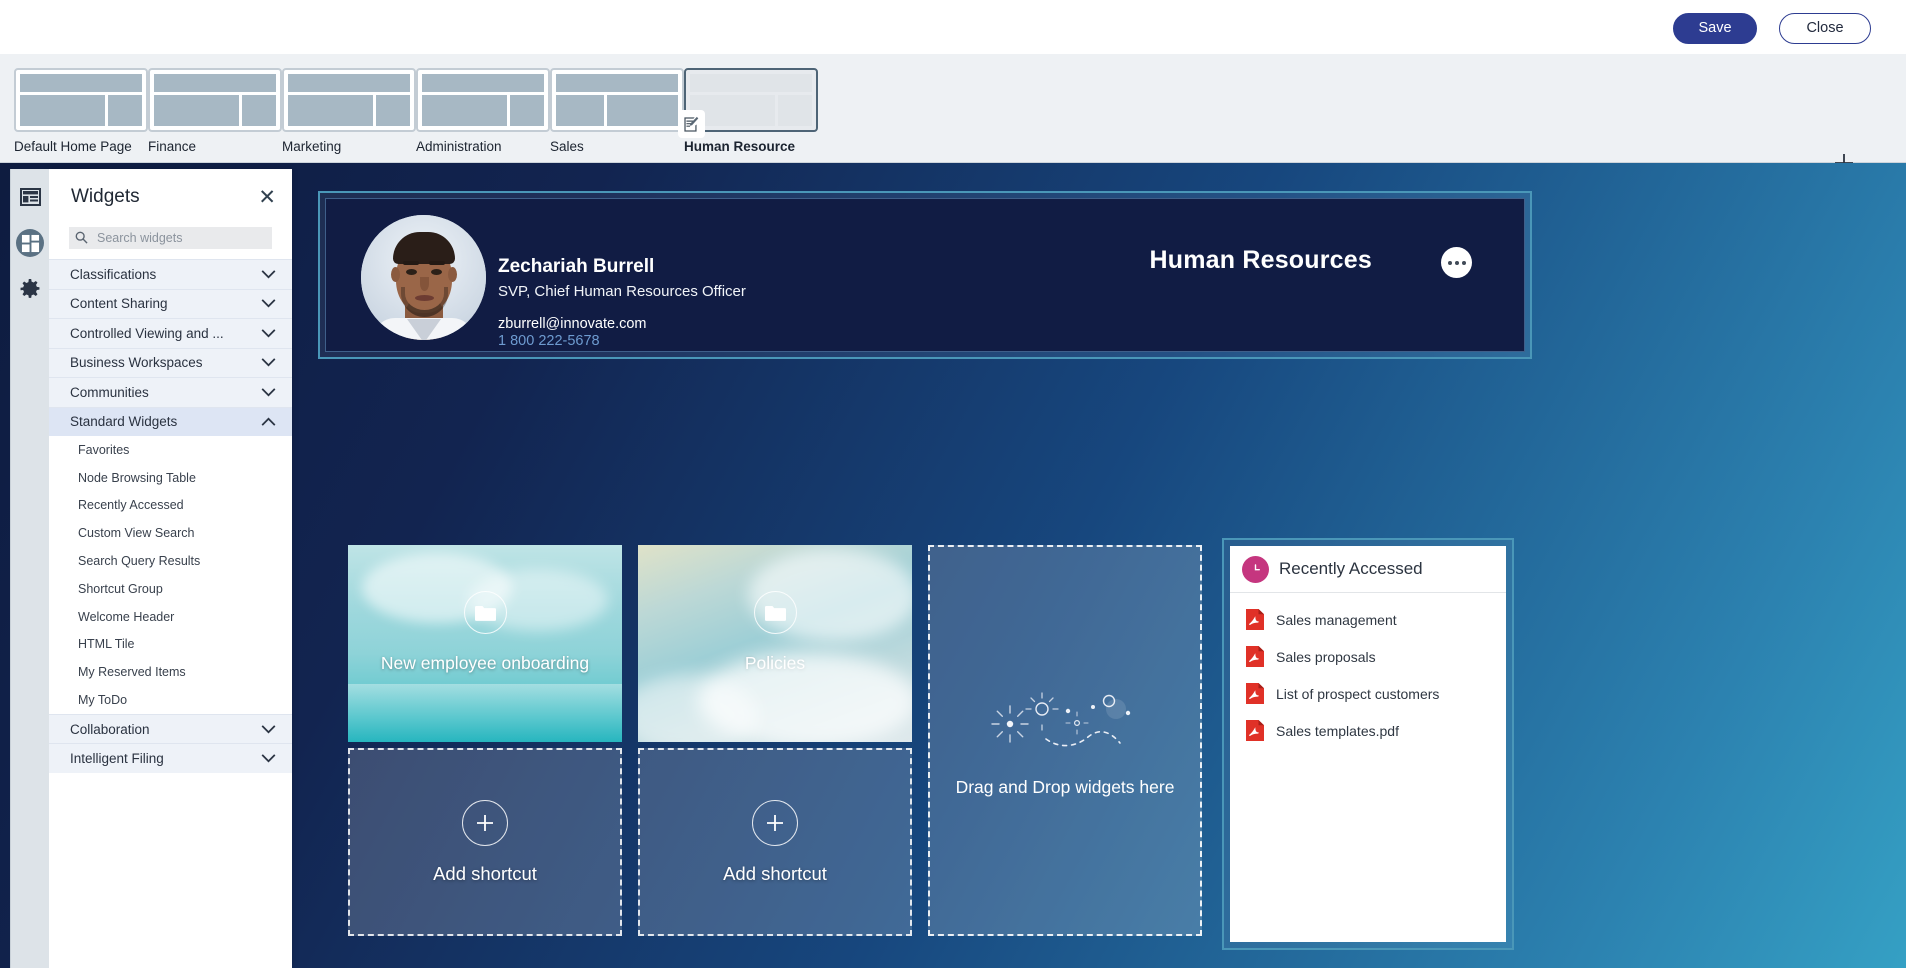 The image size is (1906, 968). What do you see at coordinates (775, 643) in the screenshot?
I see `shortcut-tile-policies: Policies` at bounding box center [775, 643].